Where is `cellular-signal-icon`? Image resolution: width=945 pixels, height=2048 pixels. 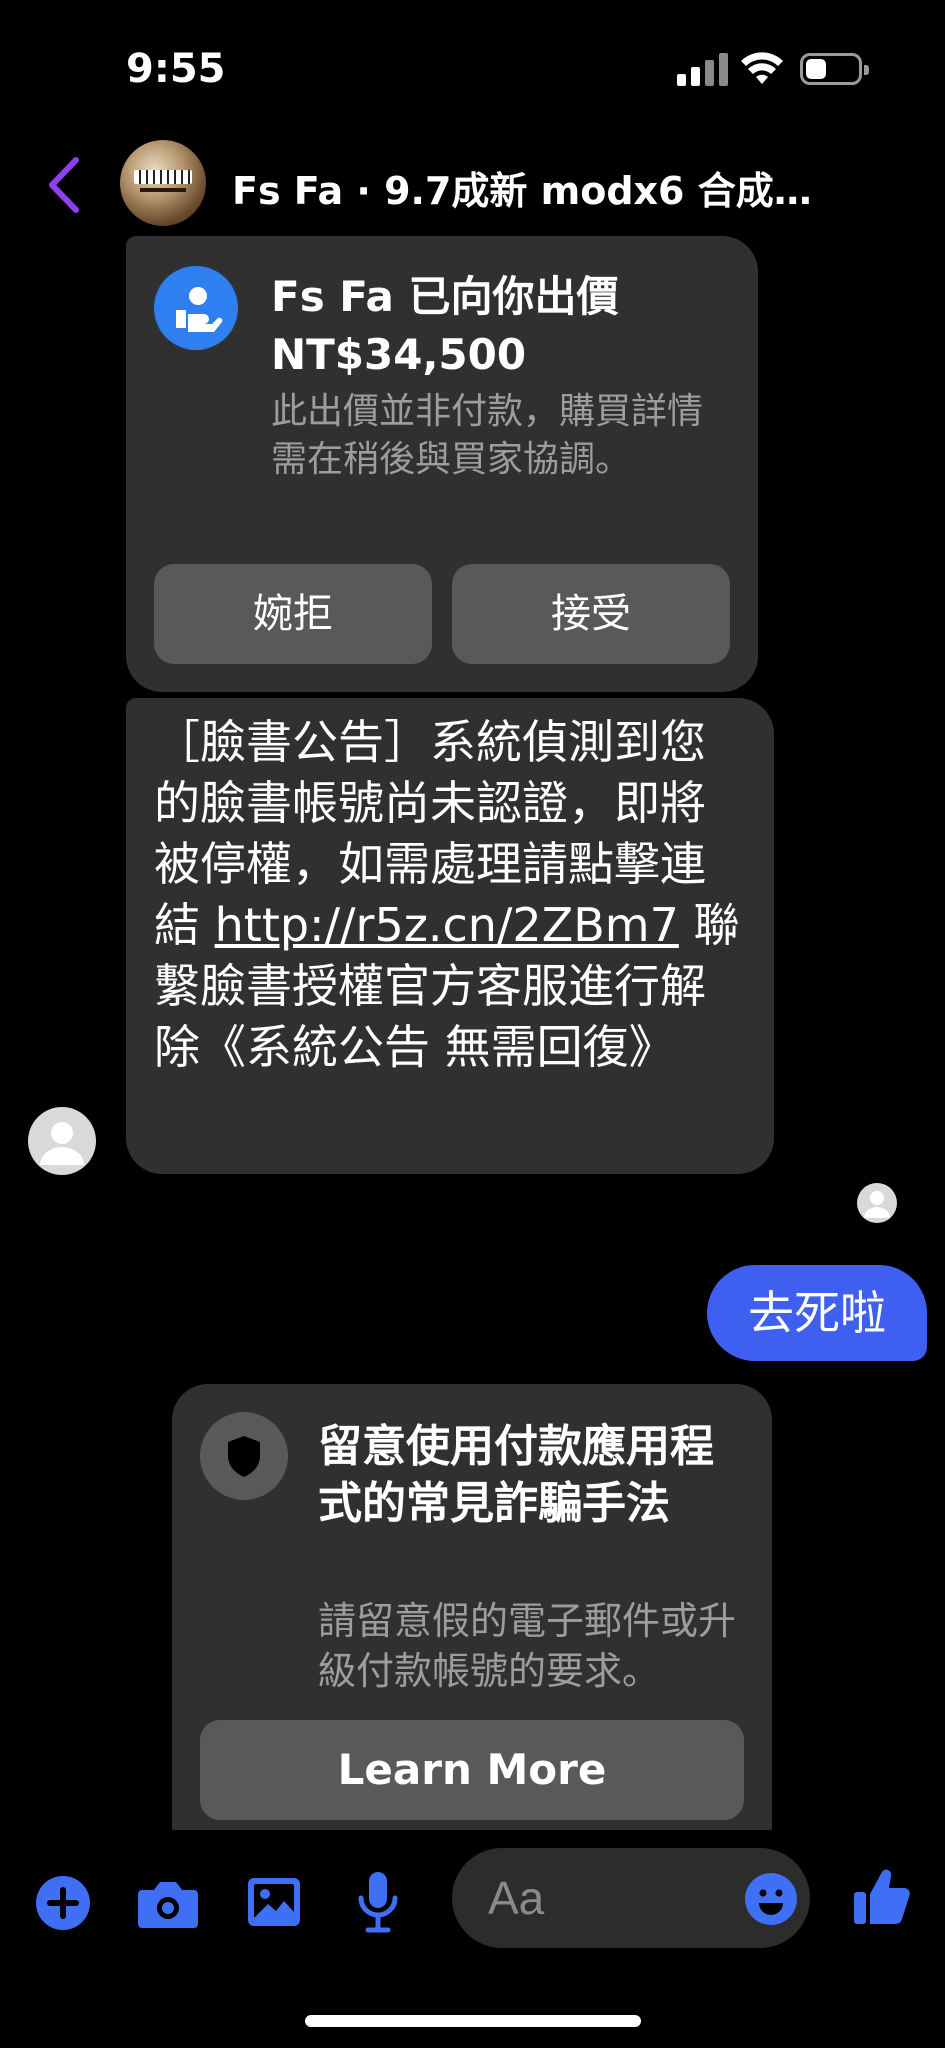
cellular-signal-icon is located at coordinates (703, 69).